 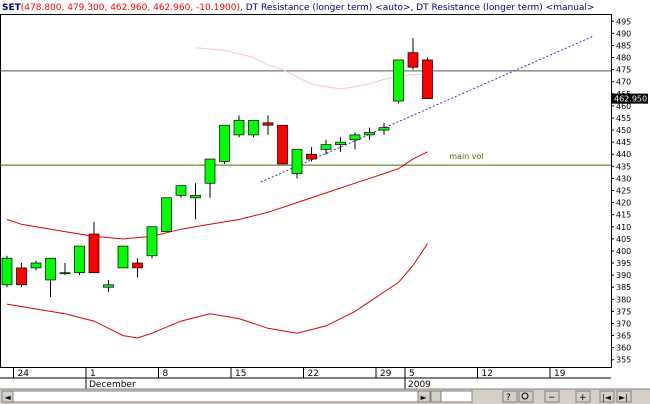 What do you see at coordinates (436, 396) in the screenshot?
I see `scroll-thumb` at bounding box center [436, 396].